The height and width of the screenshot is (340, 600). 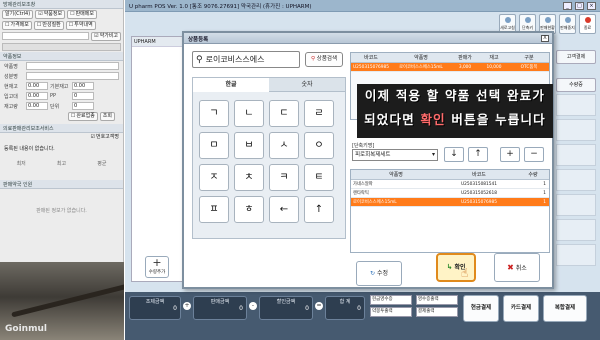 I want to click on sales-stop-button: 판매중지, so click(x=567, y=24).